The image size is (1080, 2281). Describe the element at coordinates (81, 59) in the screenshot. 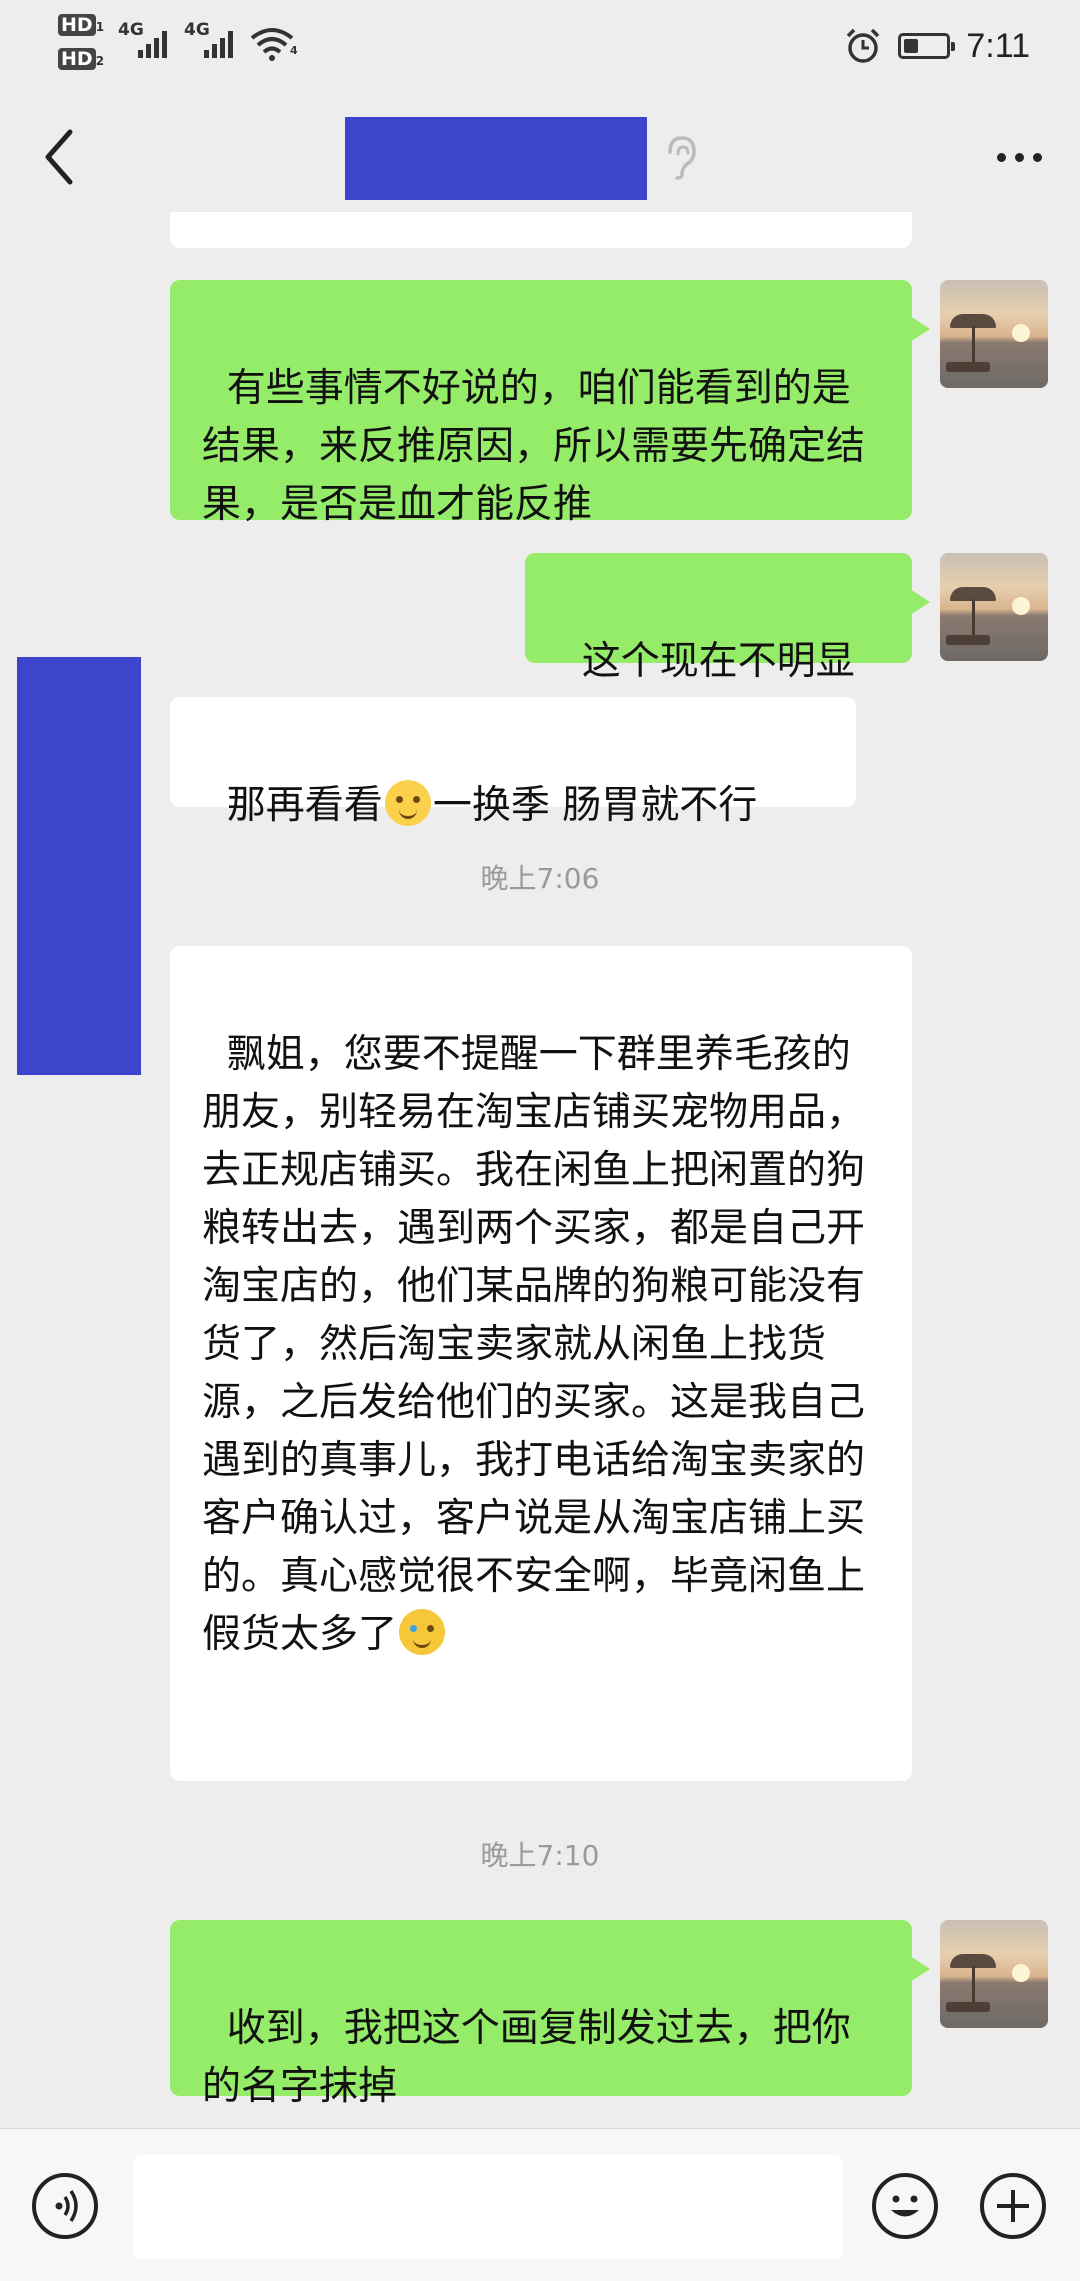

I see `hd-badge-2: HD 2` at that location.